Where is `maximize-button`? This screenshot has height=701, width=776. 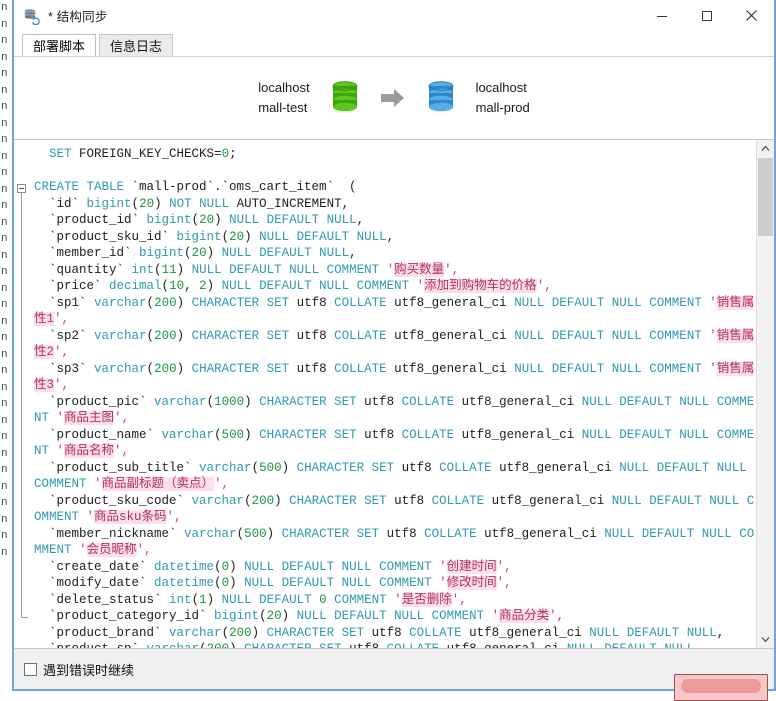
maximize-button is located at coordinates (706, 15).